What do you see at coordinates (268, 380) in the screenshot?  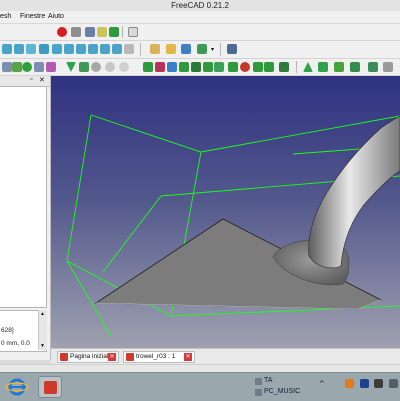 I see `tray-item-ta: TA` at bounding box center [268, 380].